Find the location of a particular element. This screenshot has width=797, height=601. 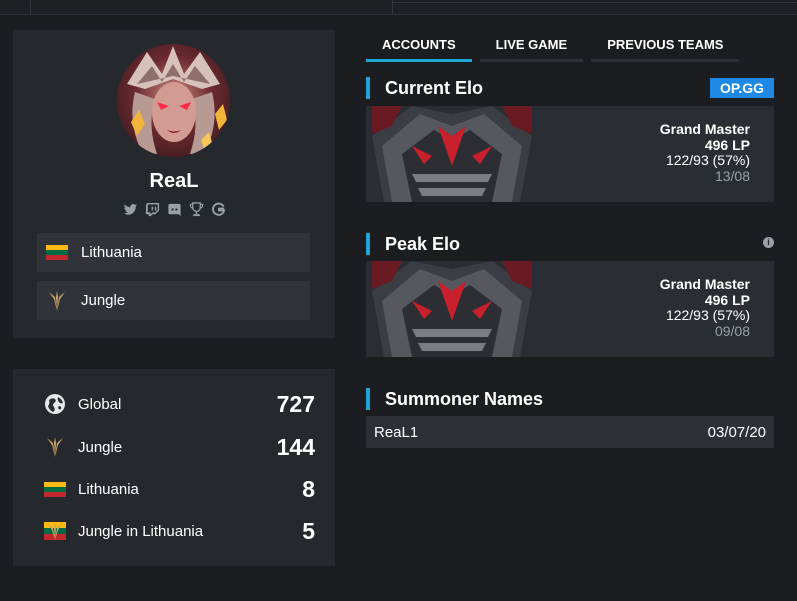

current-elo-title: Current Elo is located at coordinates (424, 88).